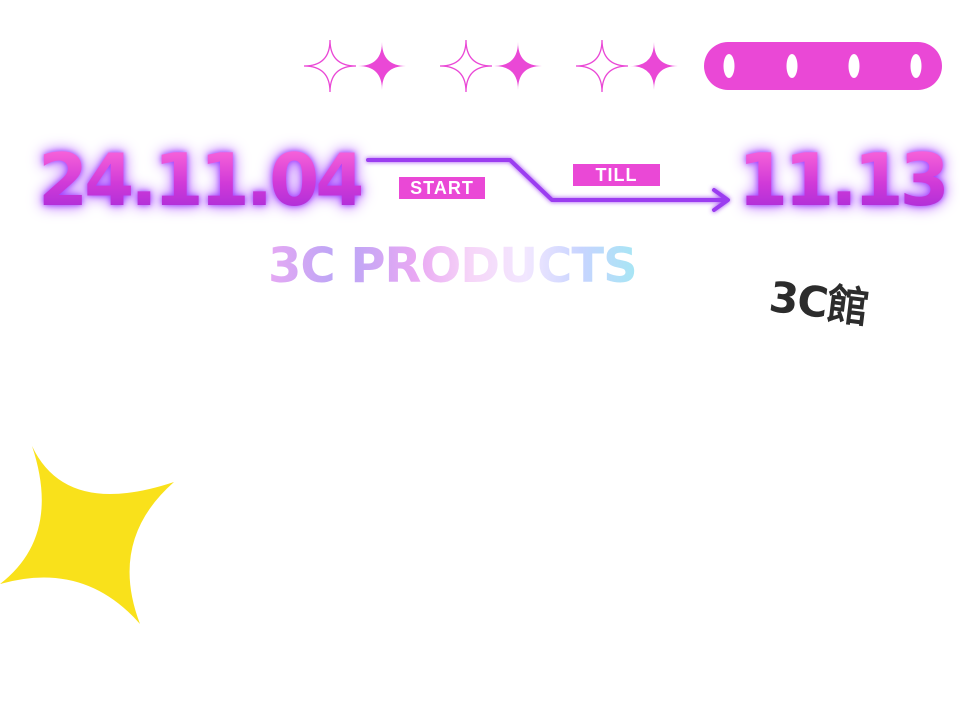  I want to click on till-label: TILL, so click(616, 175).